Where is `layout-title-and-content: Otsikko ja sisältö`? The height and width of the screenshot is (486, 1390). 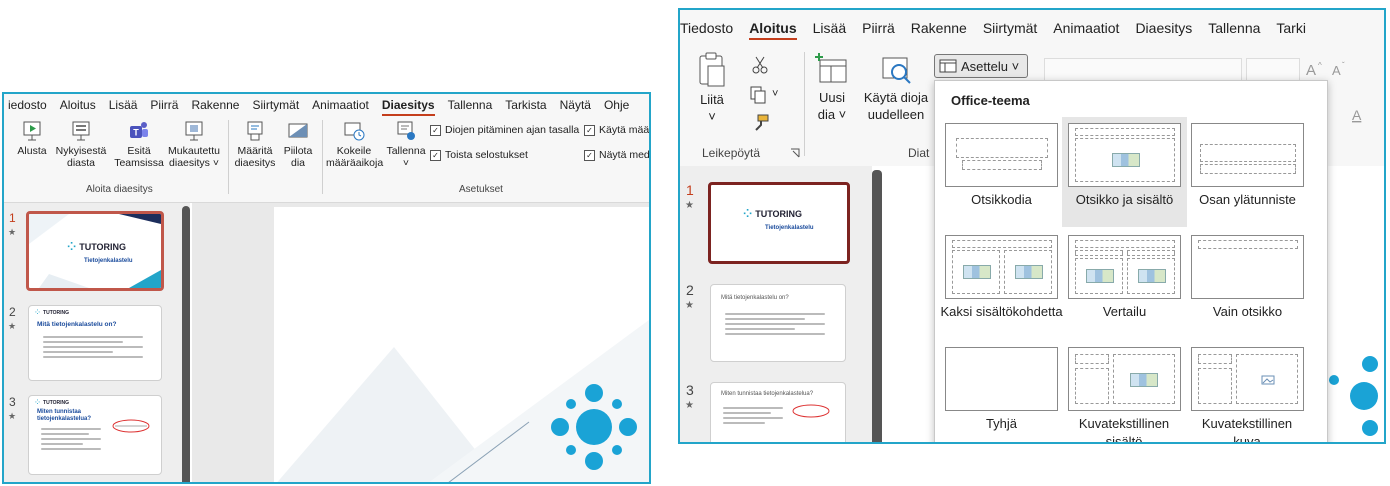 layout-title-and-content: Otsikko ja sisältö is located at coordinates (1124, 172).